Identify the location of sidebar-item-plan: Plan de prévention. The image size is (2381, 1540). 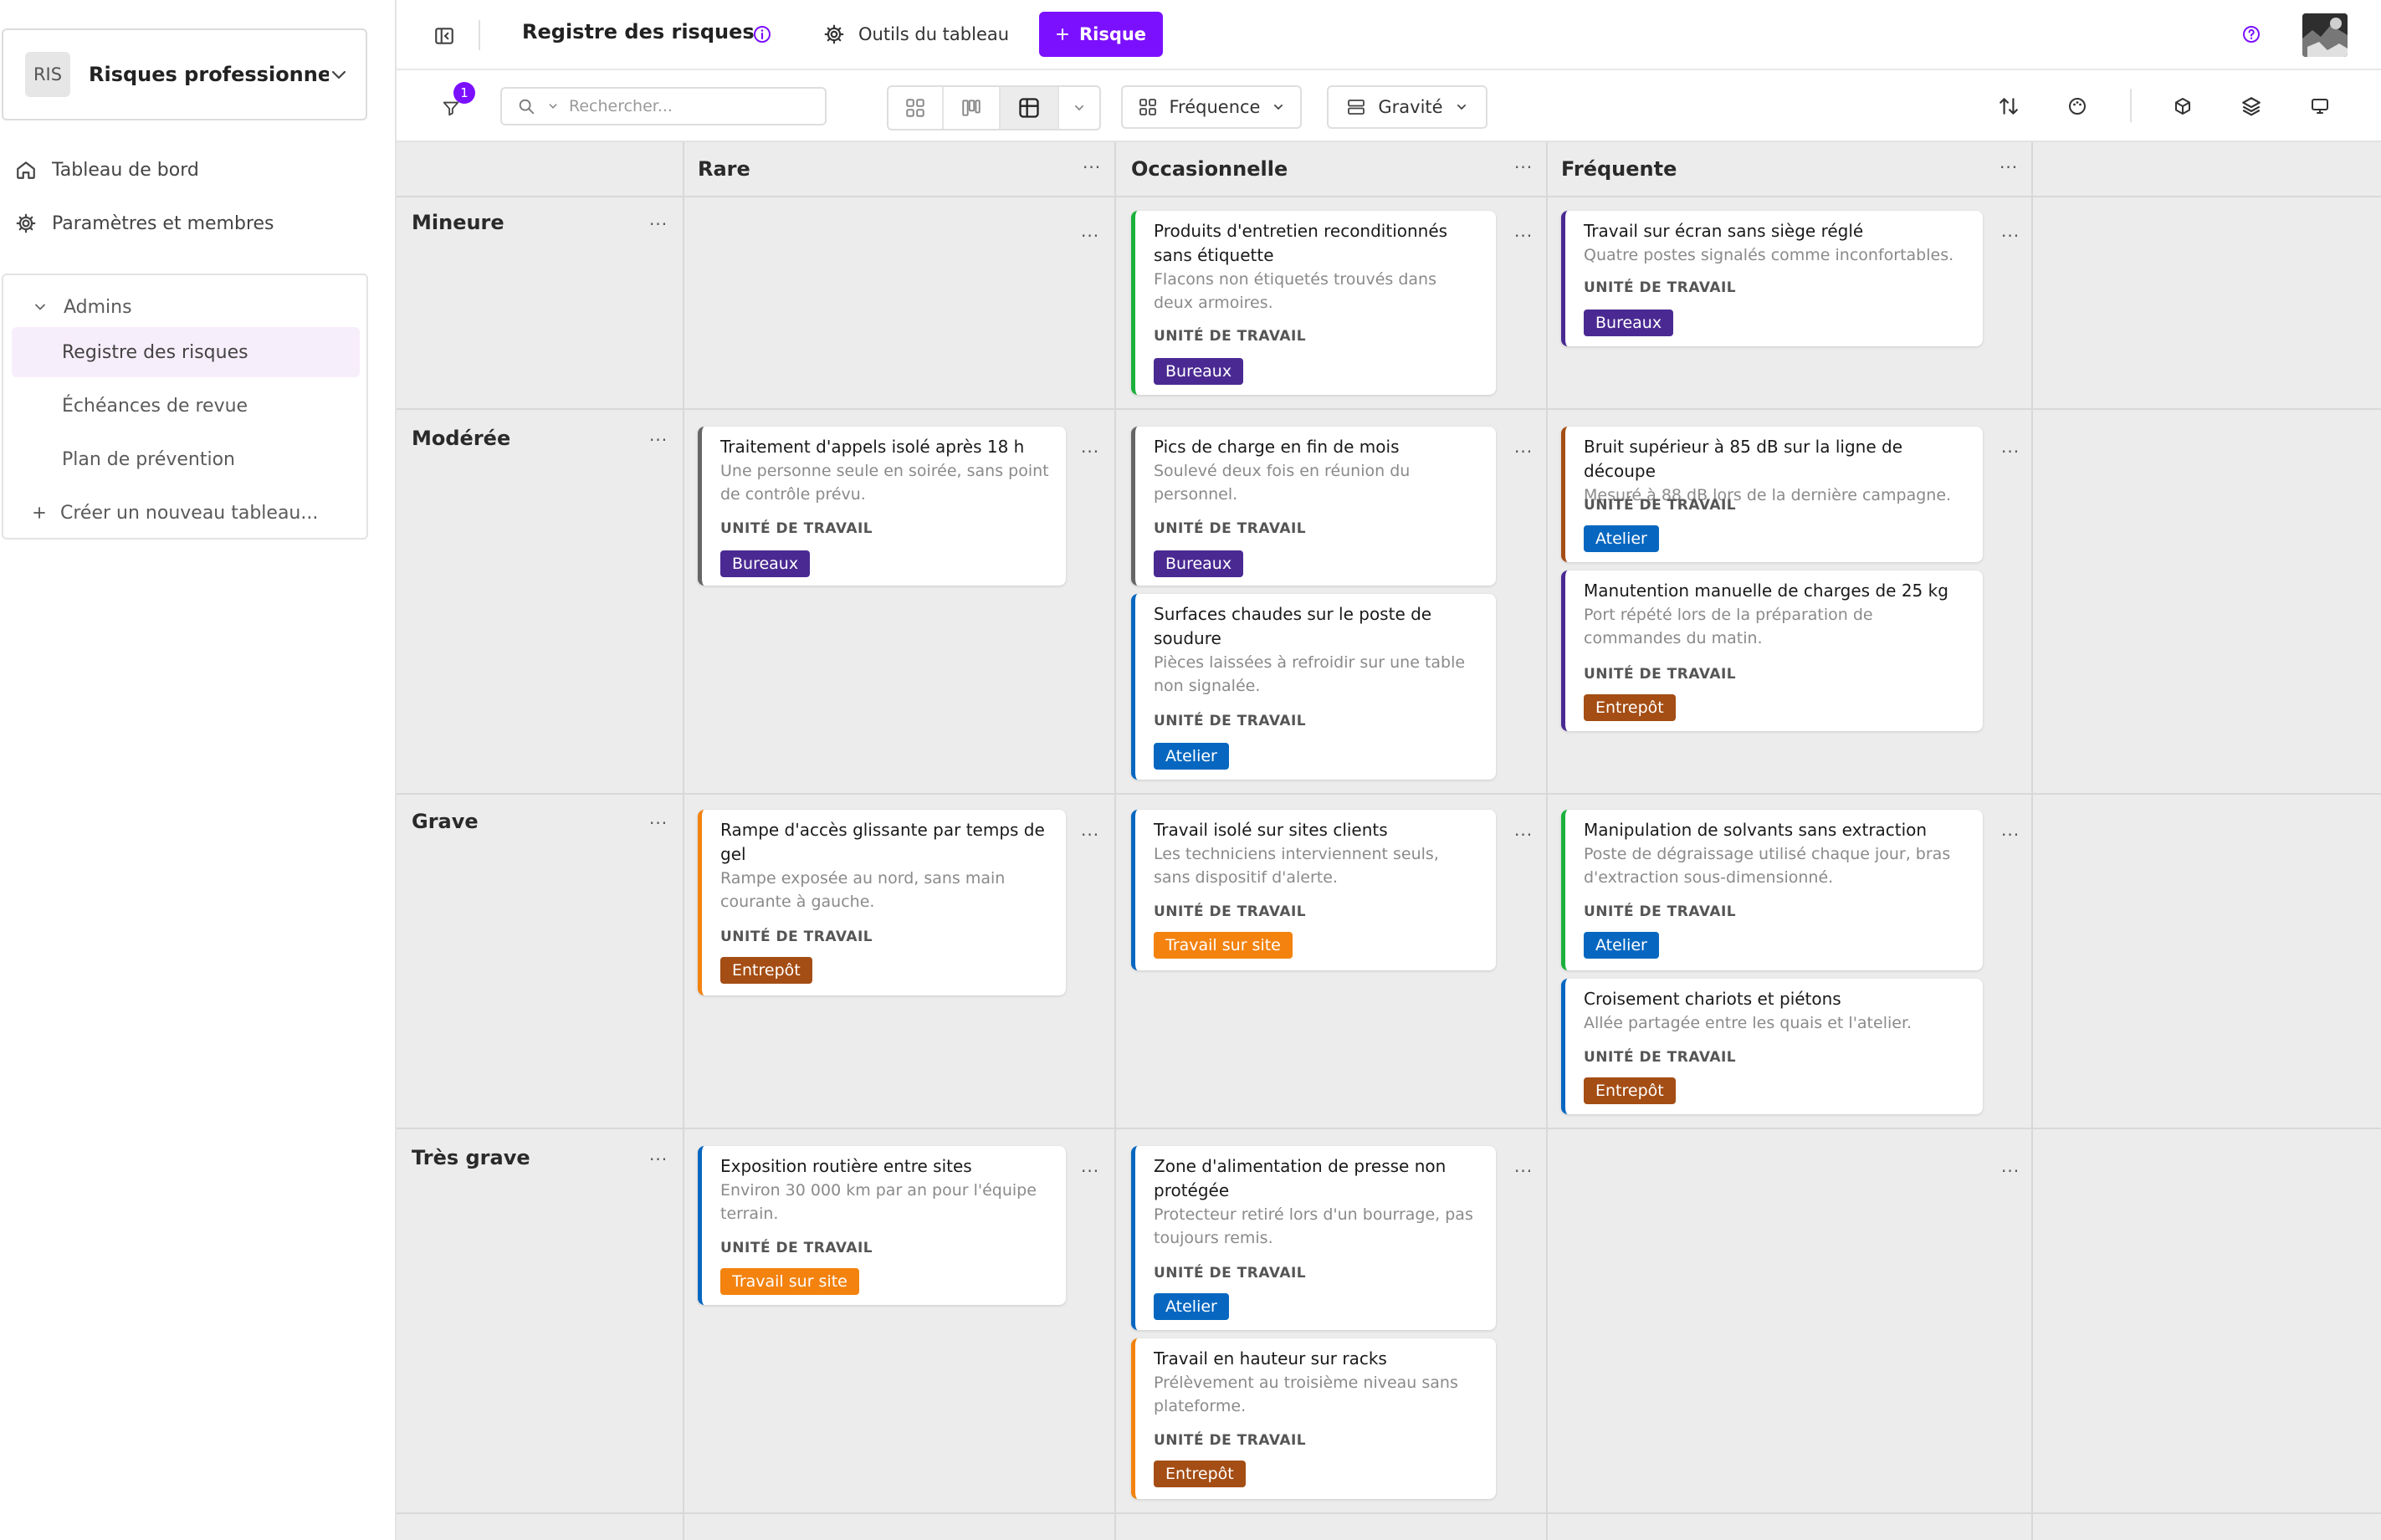
(186, 459).